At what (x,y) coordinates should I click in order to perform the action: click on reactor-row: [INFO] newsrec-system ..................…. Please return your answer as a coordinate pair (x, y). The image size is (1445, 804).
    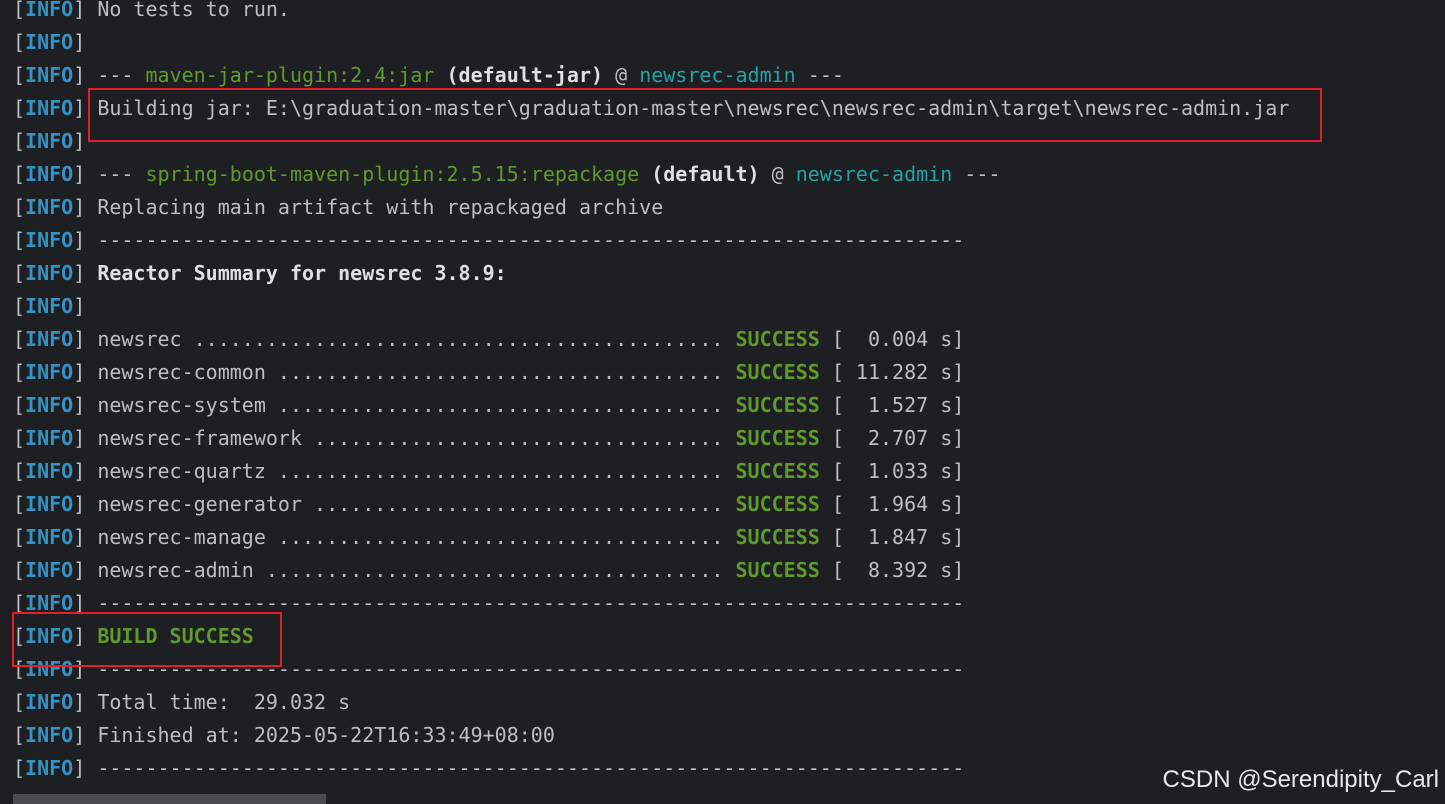
    Looking at the image, I should click on (489, 405).